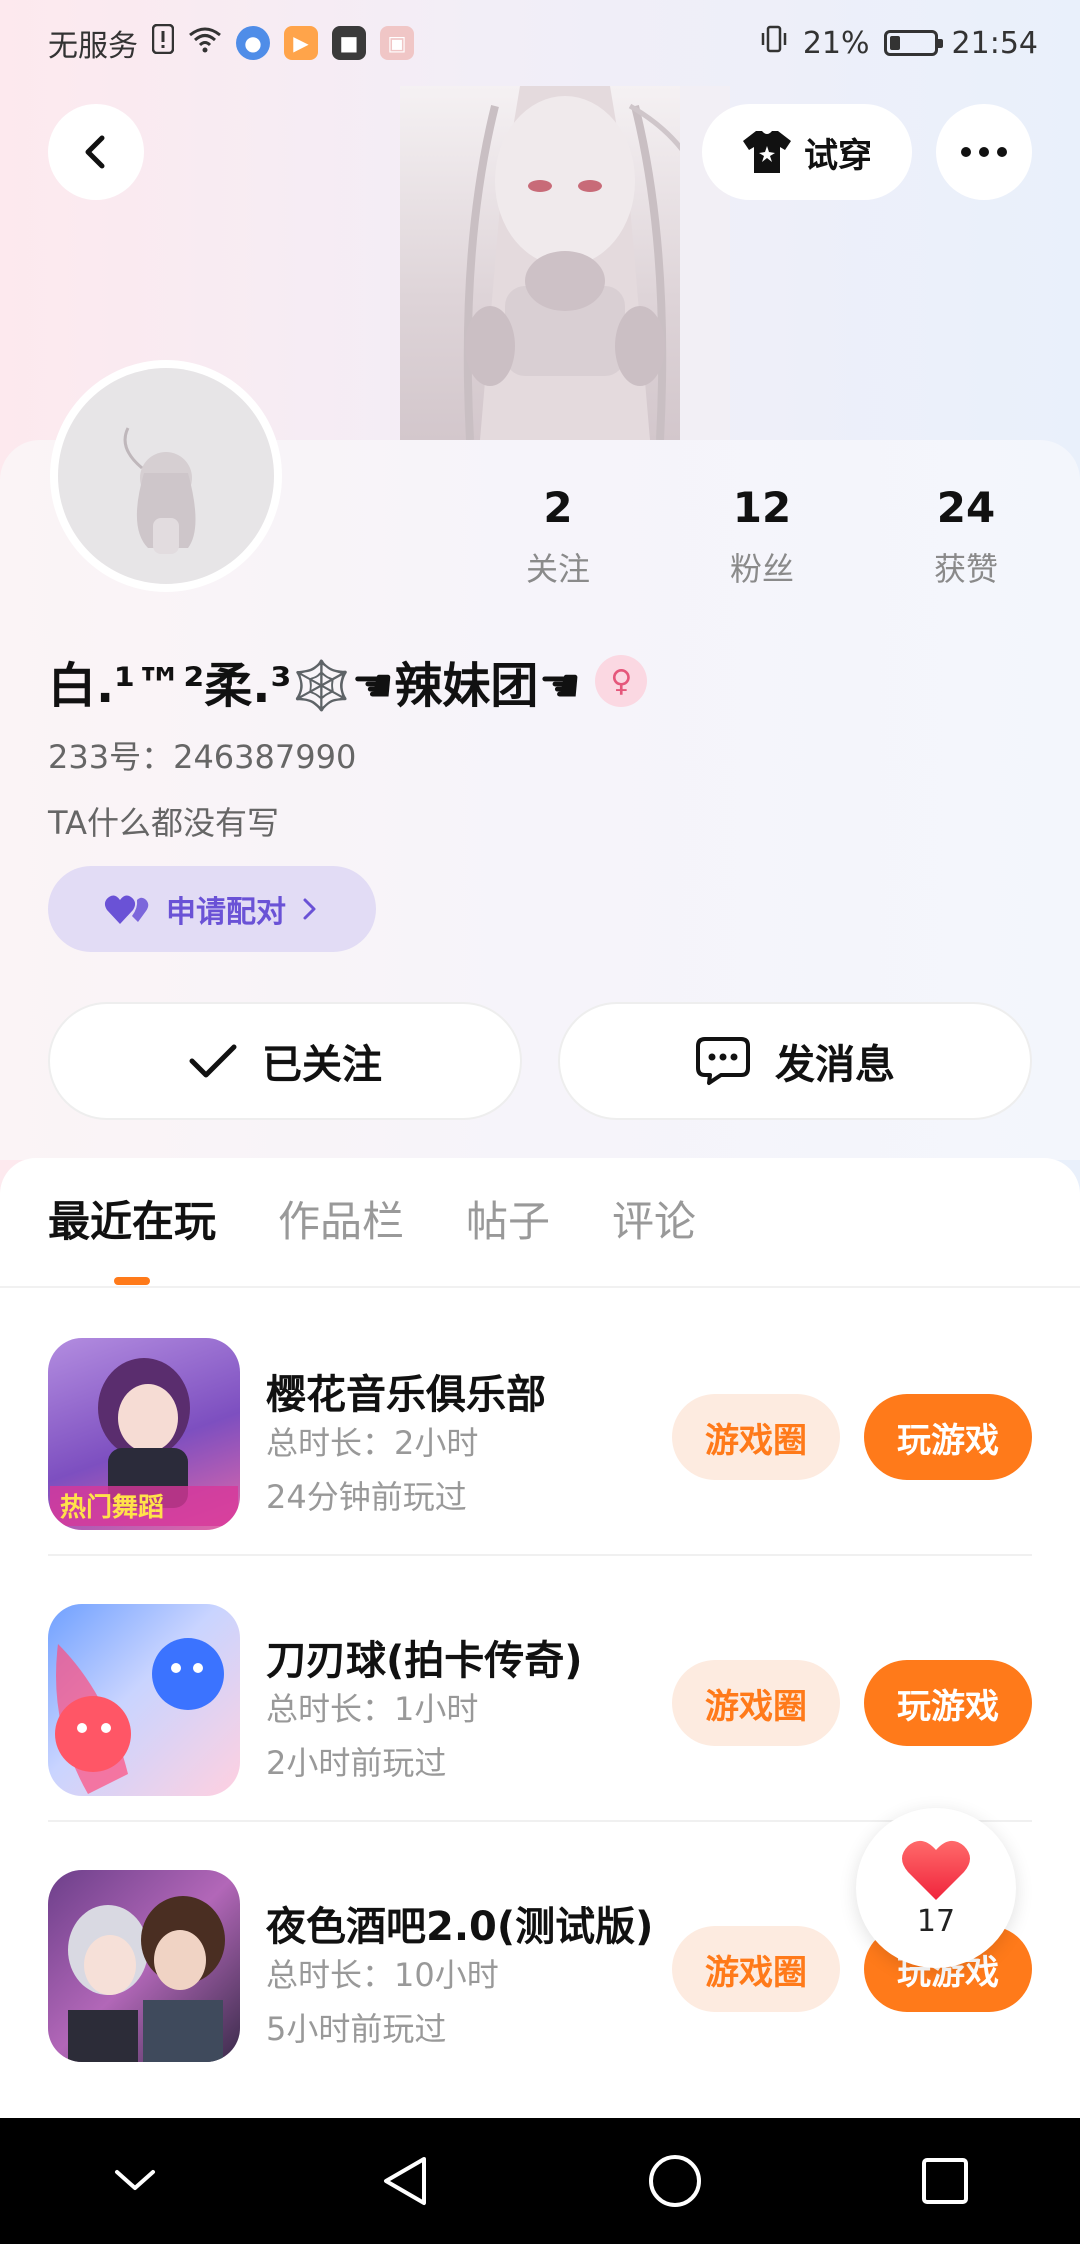 This screenshot has height=2244, width=1080. Describe the element at coordinates (202, 757) in the screenshot. I see `user-id: 233号：246387990` at that location.